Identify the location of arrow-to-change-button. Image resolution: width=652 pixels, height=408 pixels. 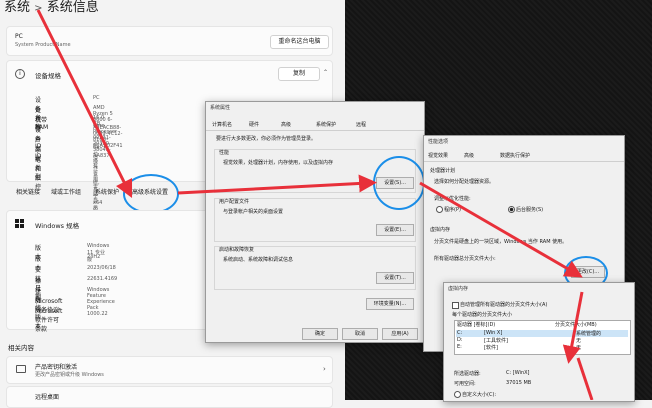
(501, 229).